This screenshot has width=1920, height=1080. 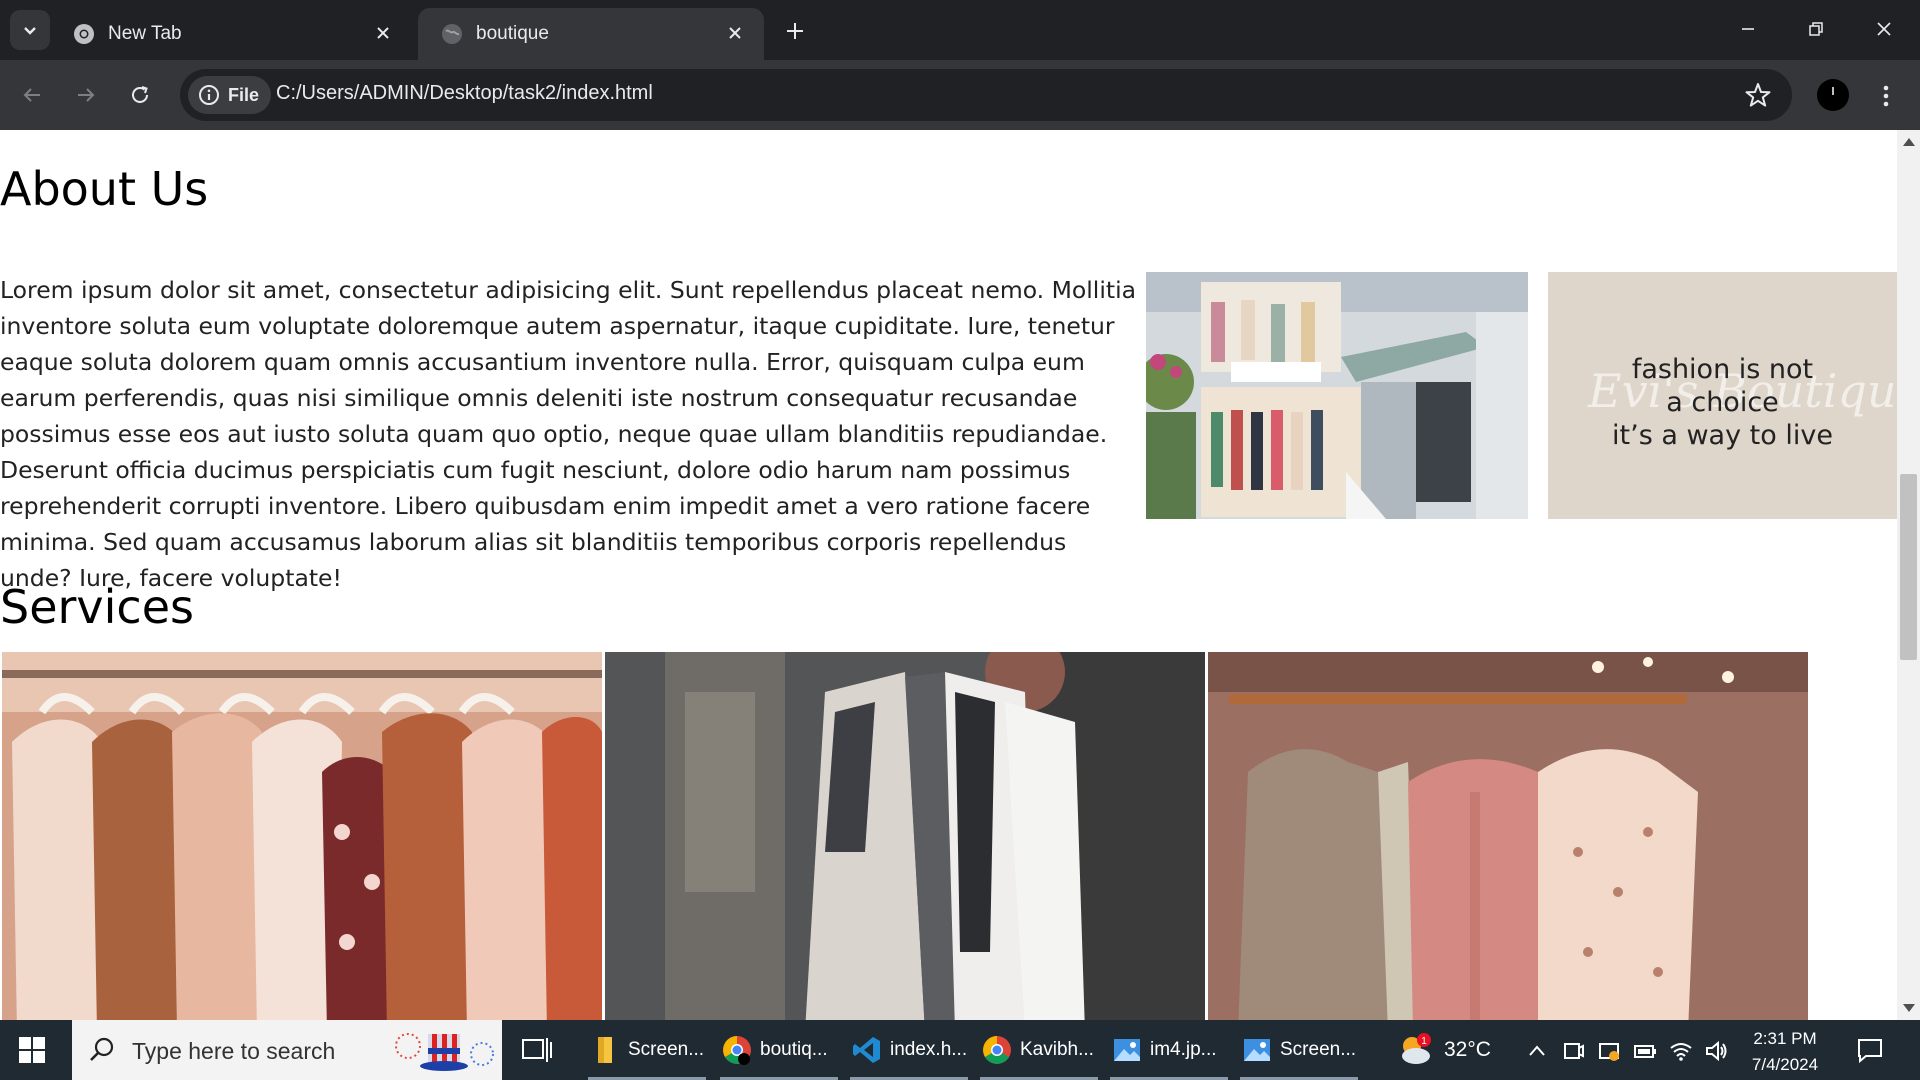 I want to click on close-icon, so click(x=1884, y=29).